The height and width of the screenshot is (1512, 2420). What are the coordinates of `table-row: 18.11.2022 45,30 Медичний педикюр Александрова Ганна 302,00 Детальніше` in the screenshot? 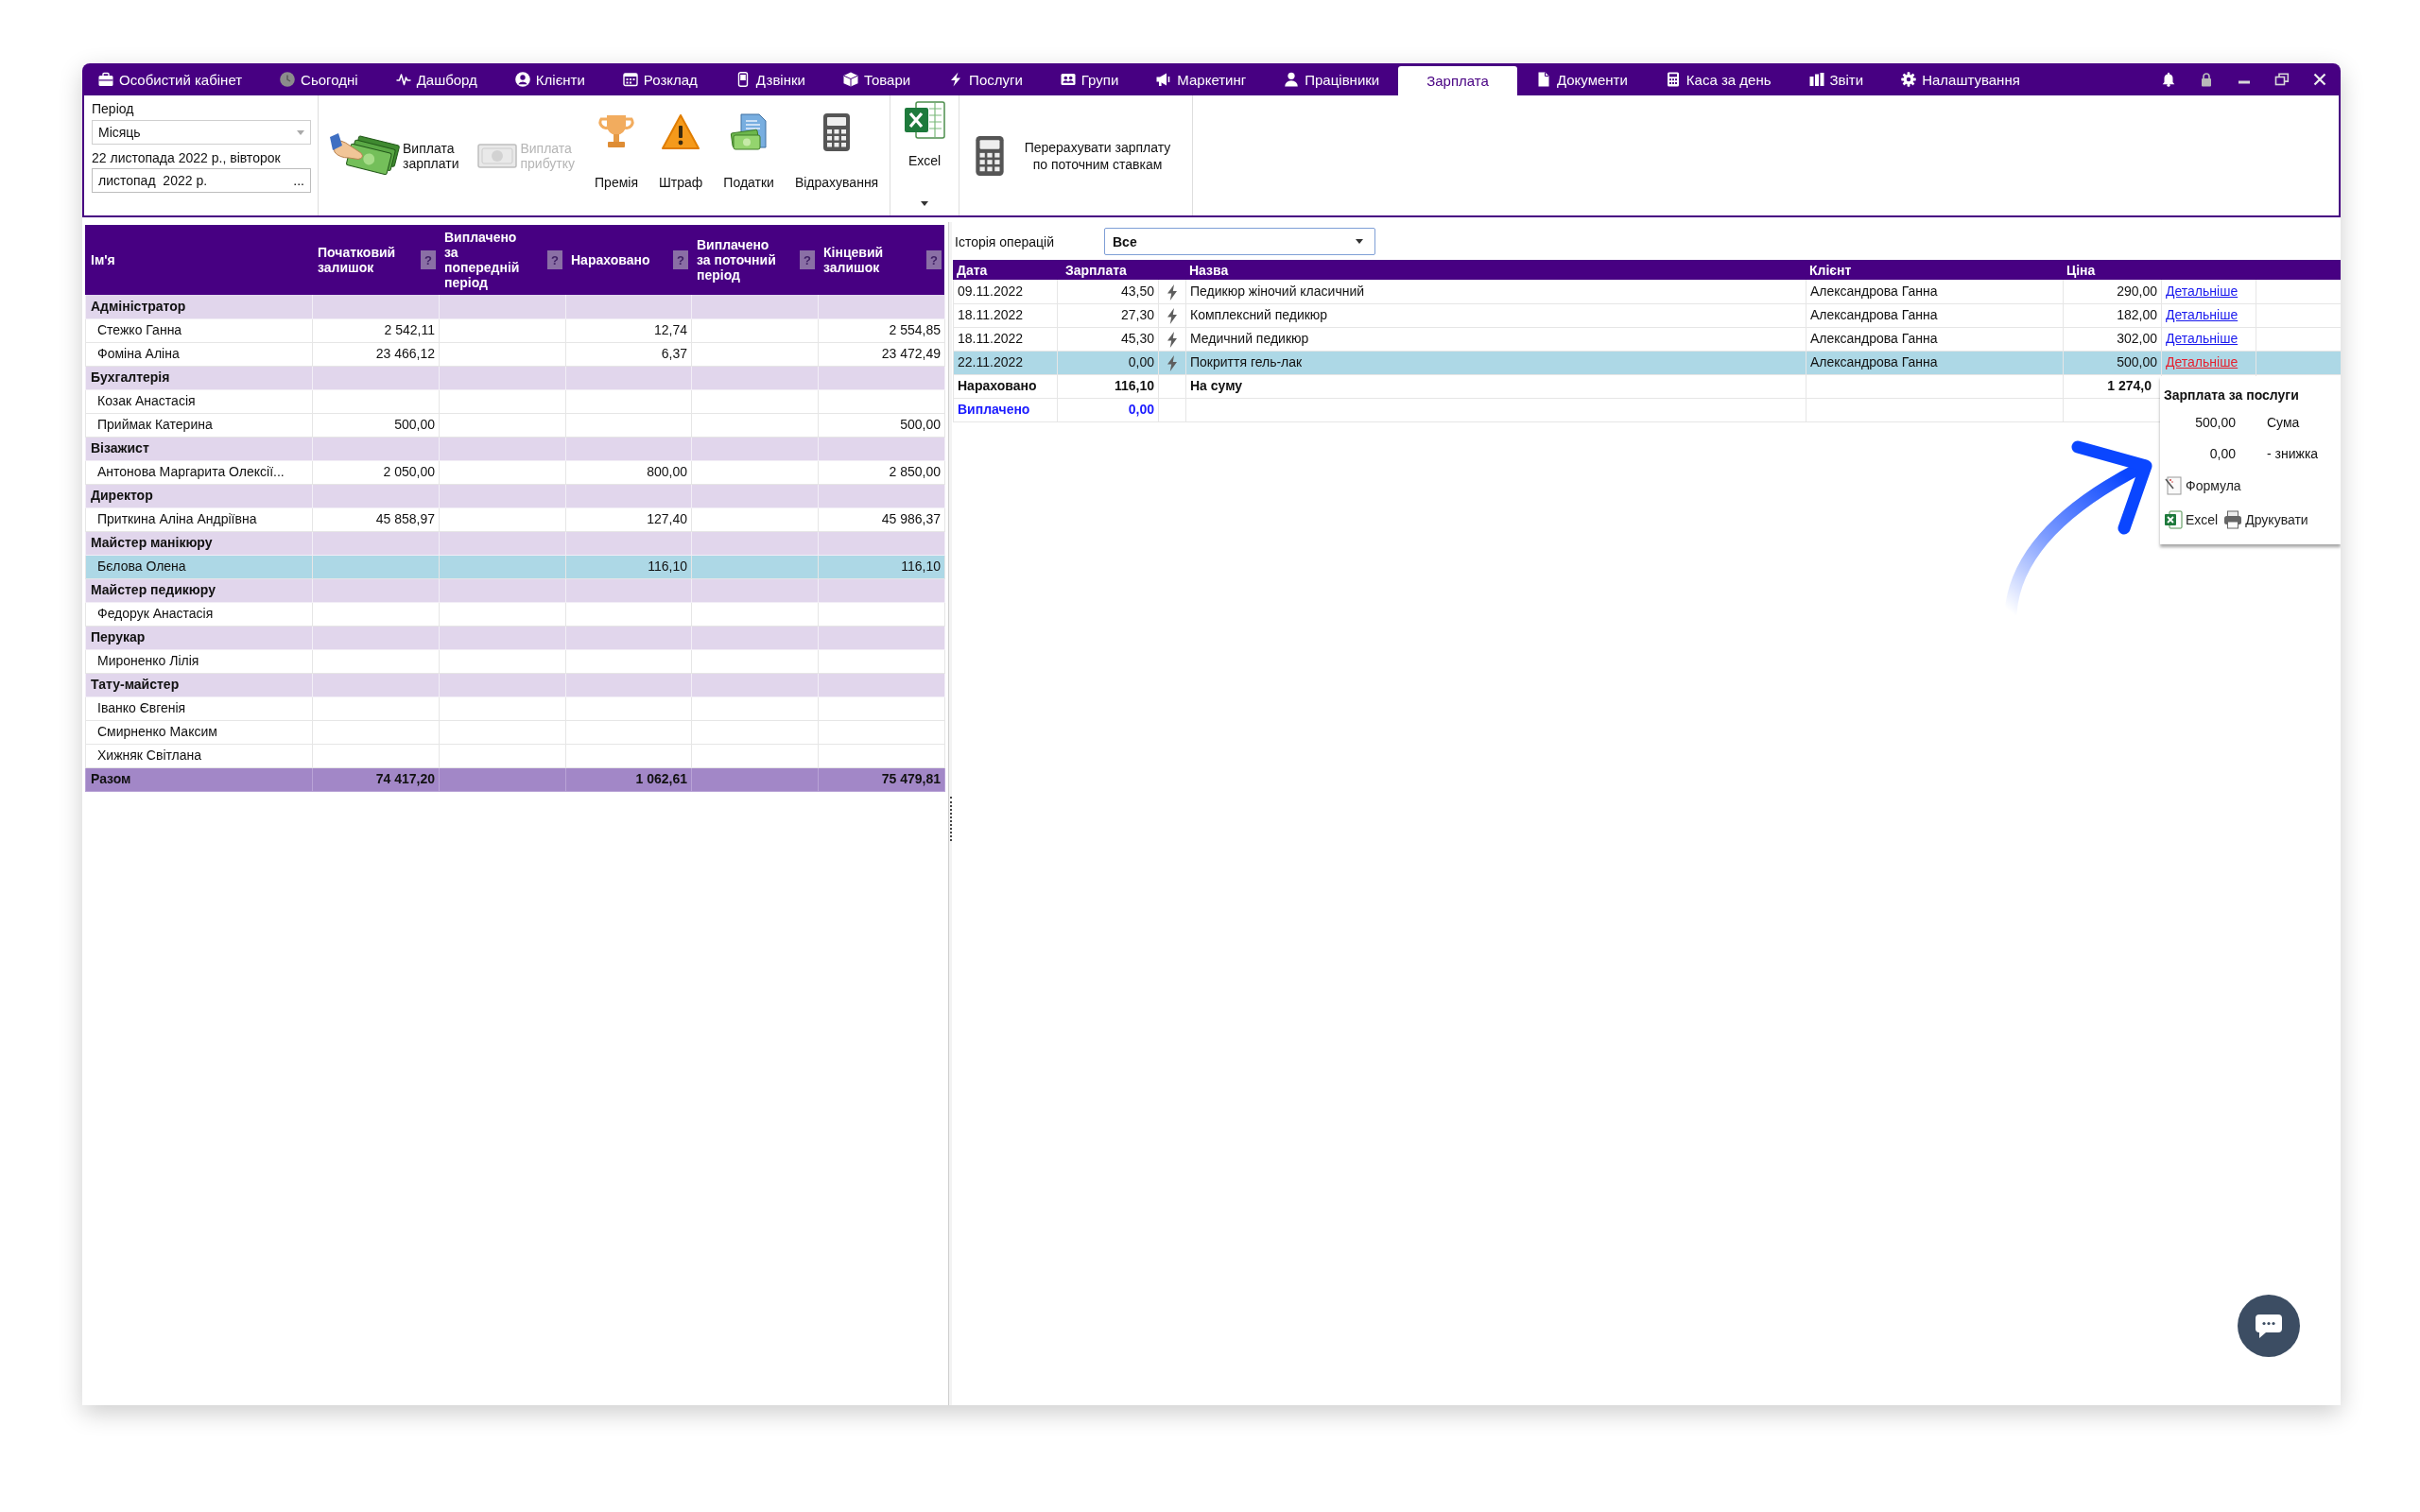 It's located at (1647, 339).